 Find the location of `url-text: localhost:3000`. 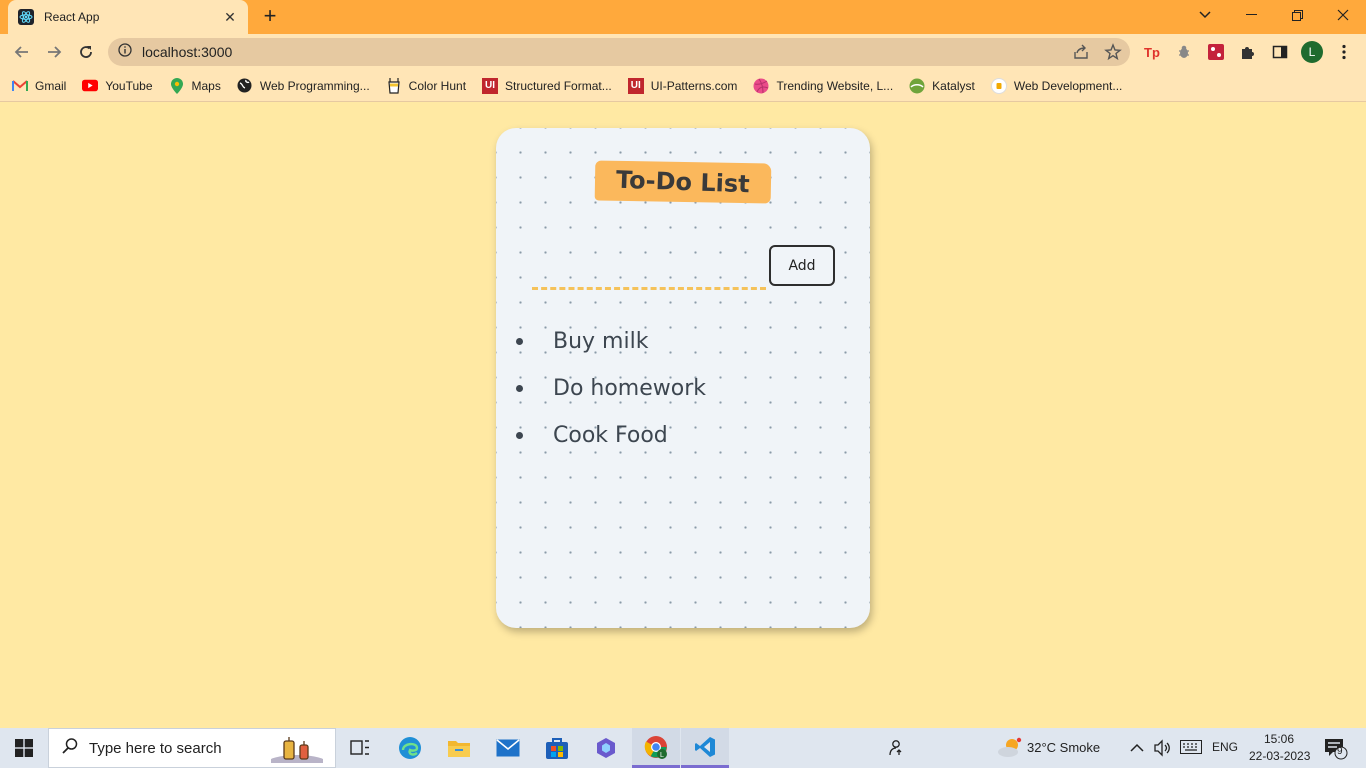

url-text: localhost:3000 is located at coordinates (187, 52).